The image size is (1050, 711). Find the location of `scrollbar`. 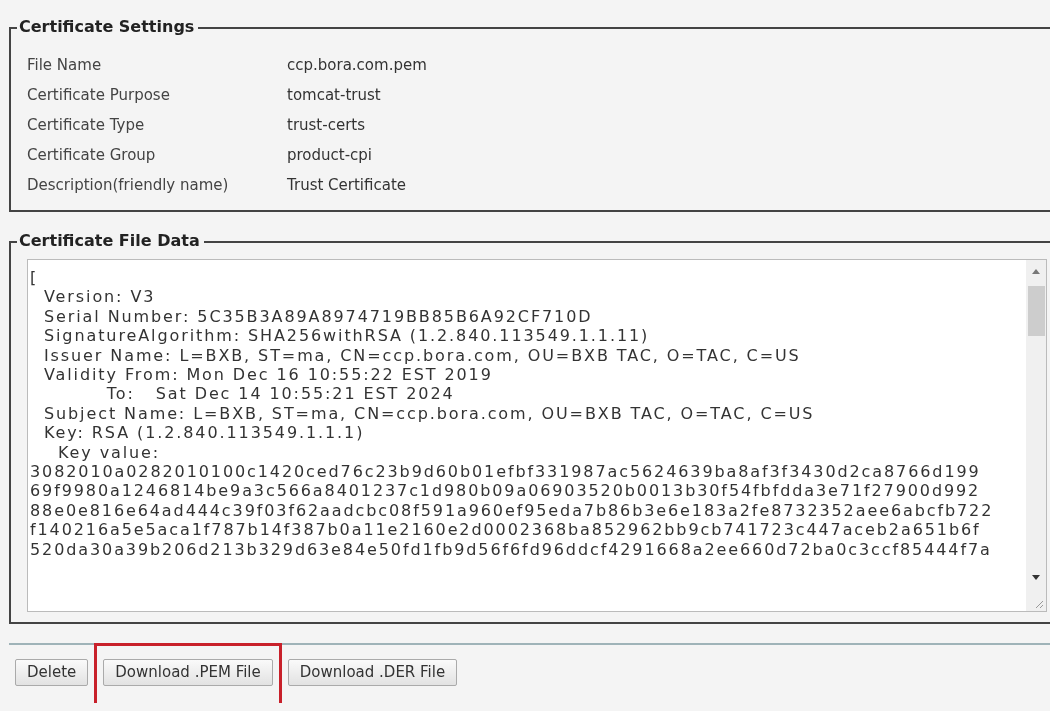

scrollbar is located at coordinates (1036, 435).